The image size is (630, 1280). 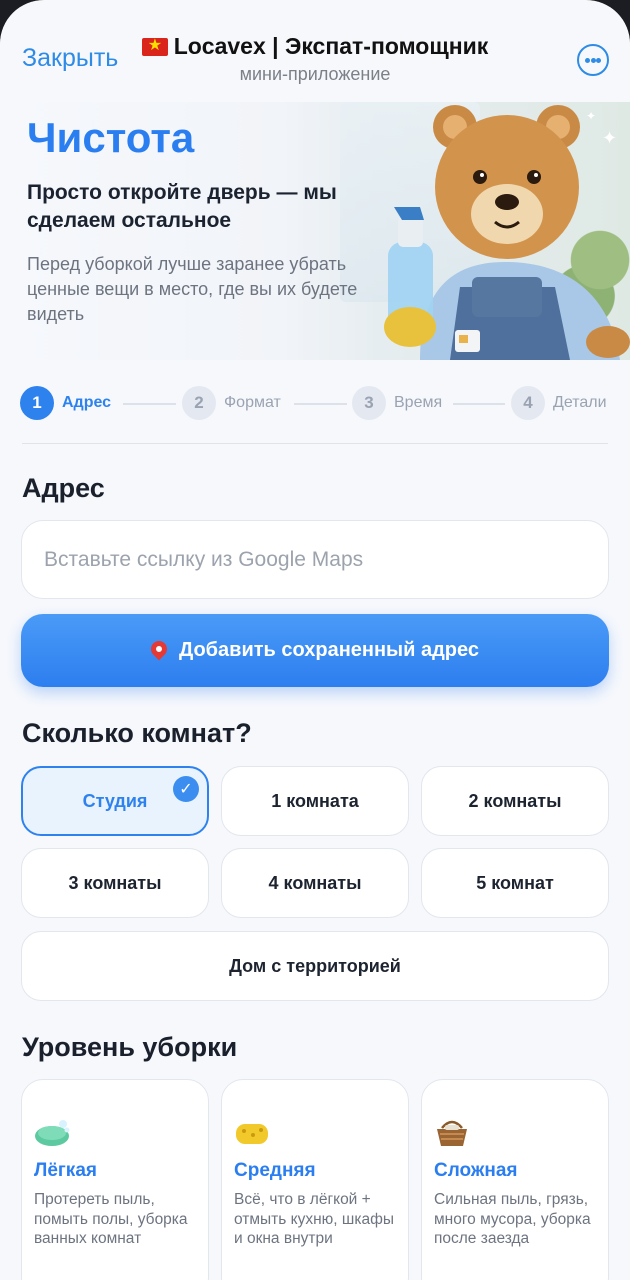 I want to click on room-option-4: 4 комнаты, so click(x=315, y=883).